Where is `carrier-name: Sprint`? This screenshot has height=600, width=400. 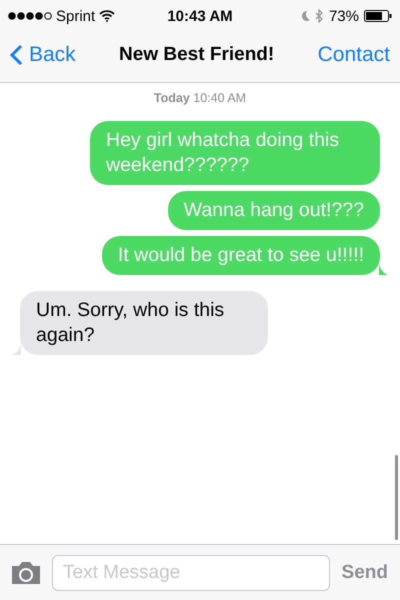
carrier-name: Sprint is located at coordinates (76, 16).